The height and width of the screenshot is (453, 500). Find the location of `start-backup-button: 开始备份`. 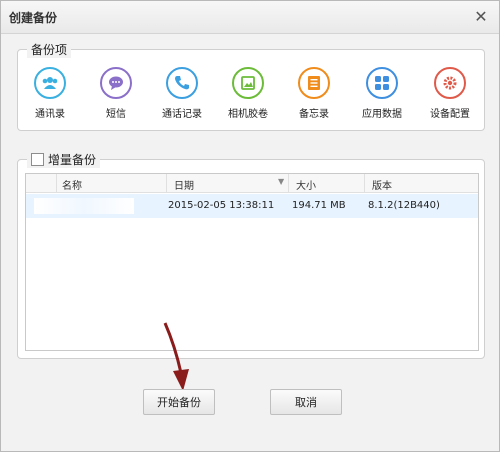

start-backup-button: 开始备份 is located at coordinates (179, 402).